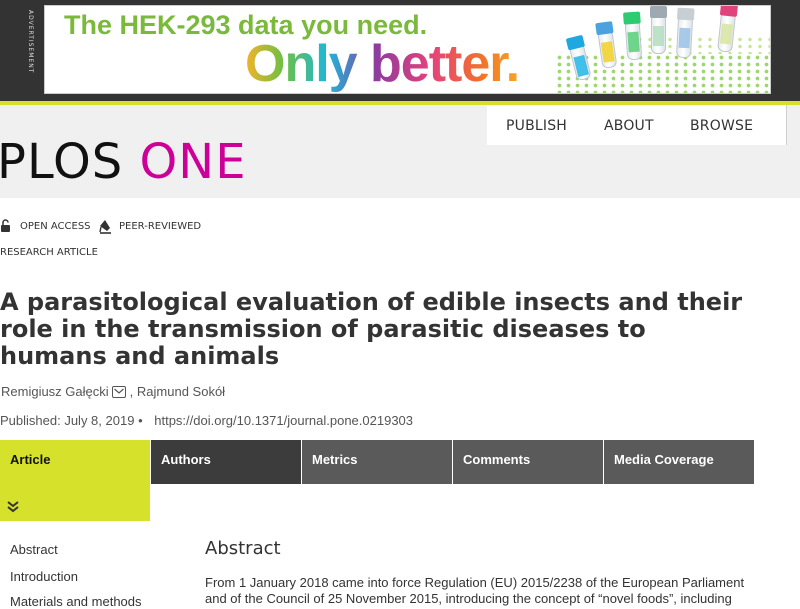  I want to click on ad-banner: The HEK-293 data you need. Only better., so click(407, 49).